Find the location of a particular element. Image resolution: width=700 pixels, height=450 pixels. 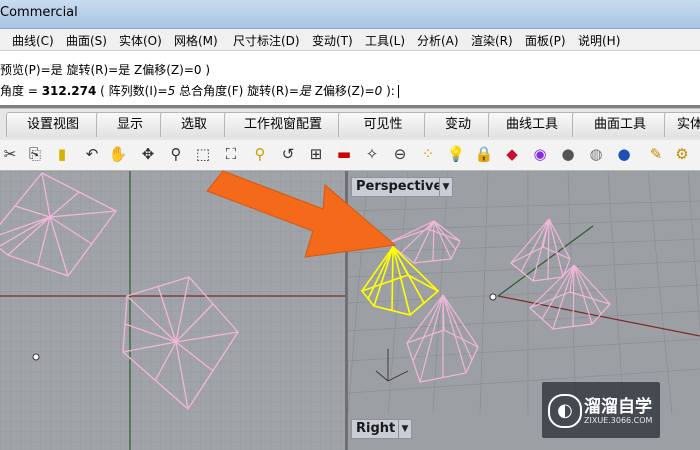

render-sphere-icon: ◍ is located at coordinates (596, 154).